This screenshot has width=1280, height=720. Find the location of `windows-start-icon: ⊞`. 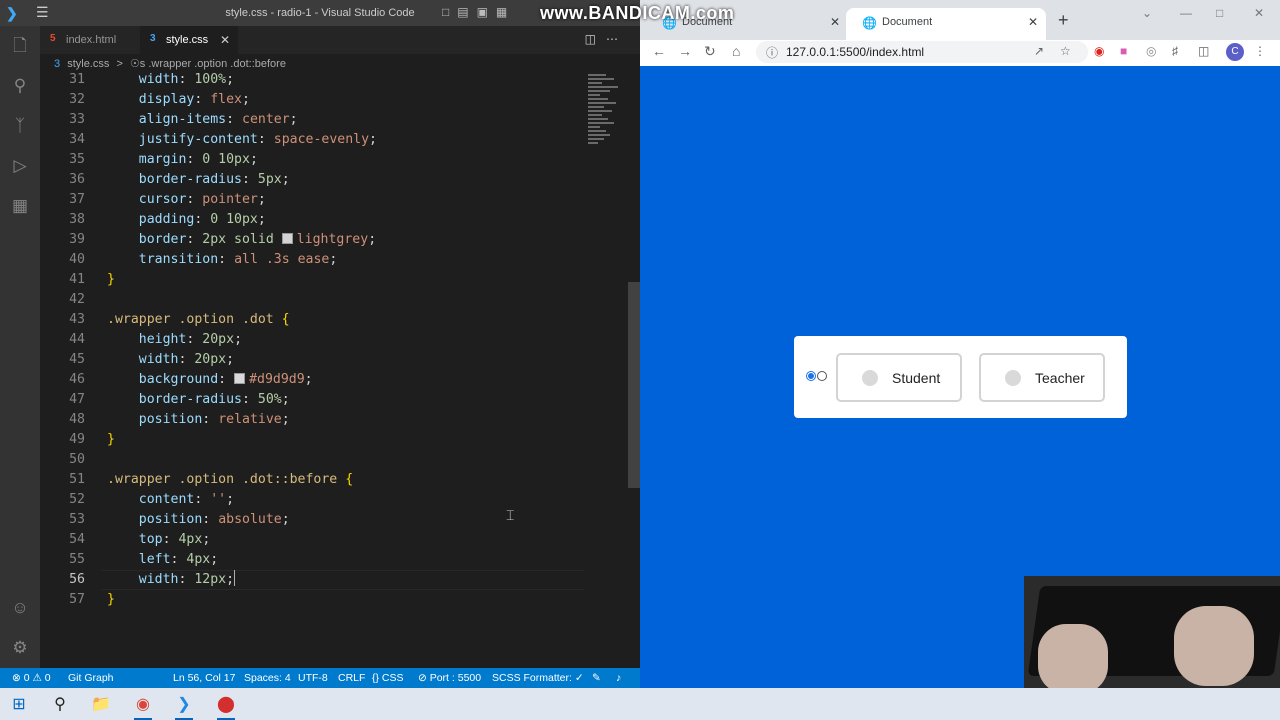

windows-start-icon: ⊞ is located at coordinates (19, 705).